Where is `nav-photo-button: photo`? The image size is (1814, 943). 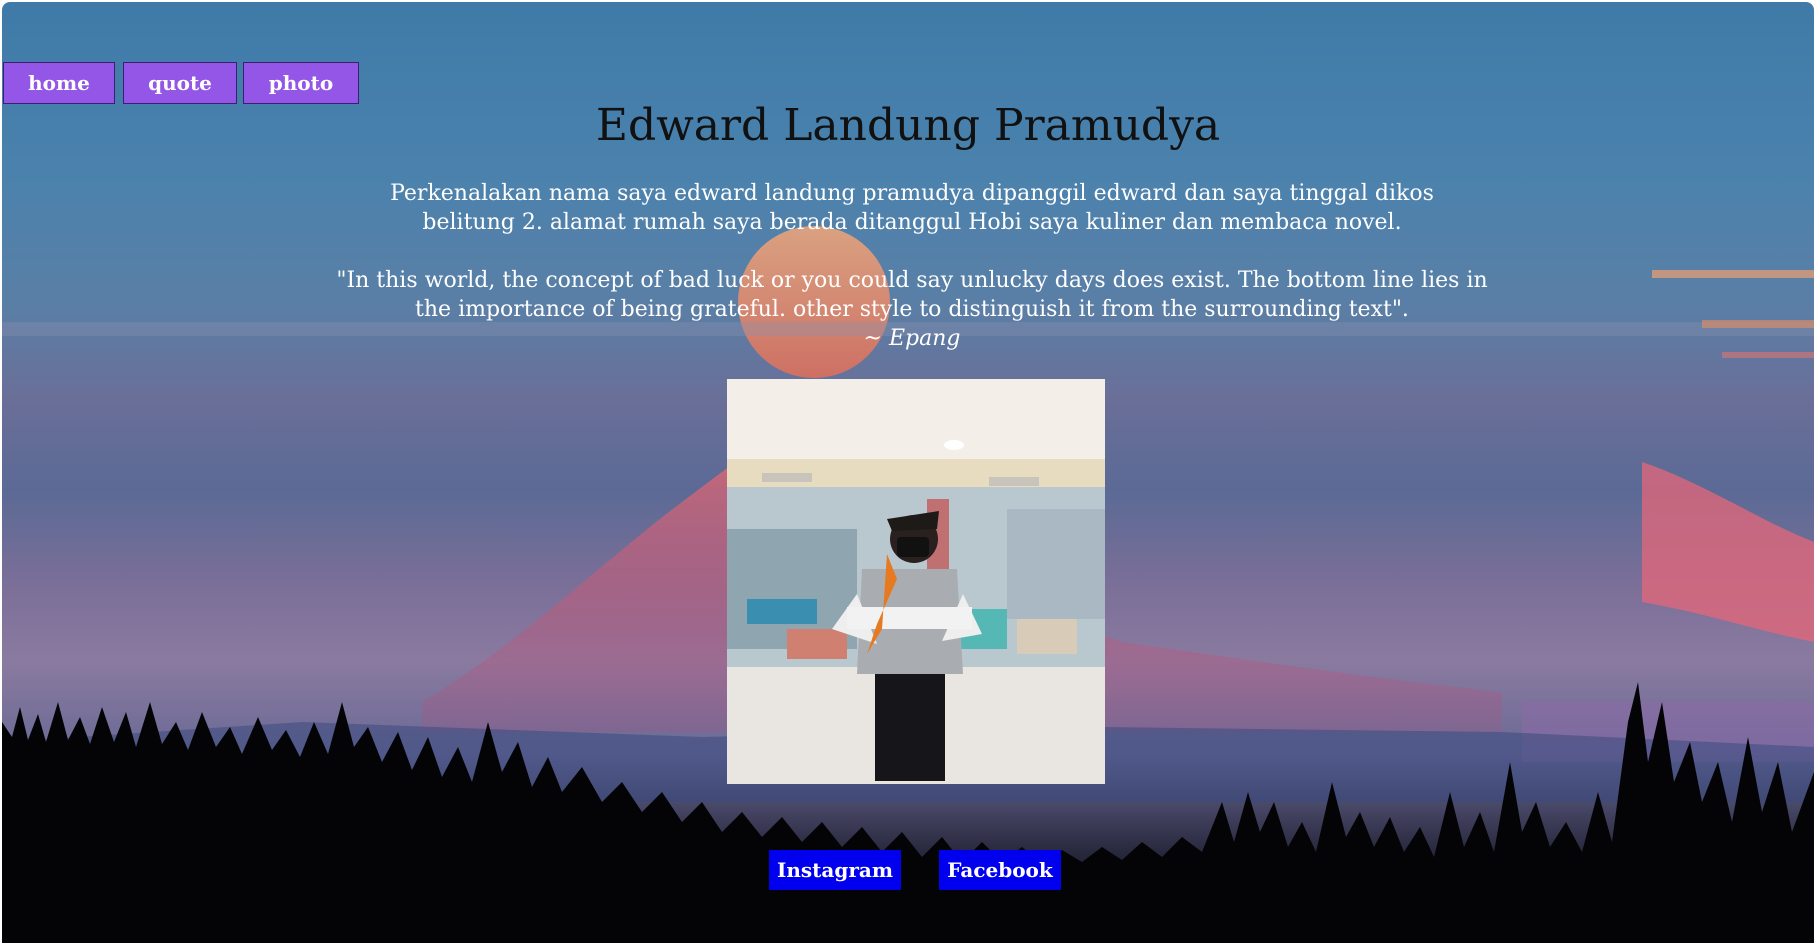 nav-photo-button: photo is located at coordinates (301, 83).